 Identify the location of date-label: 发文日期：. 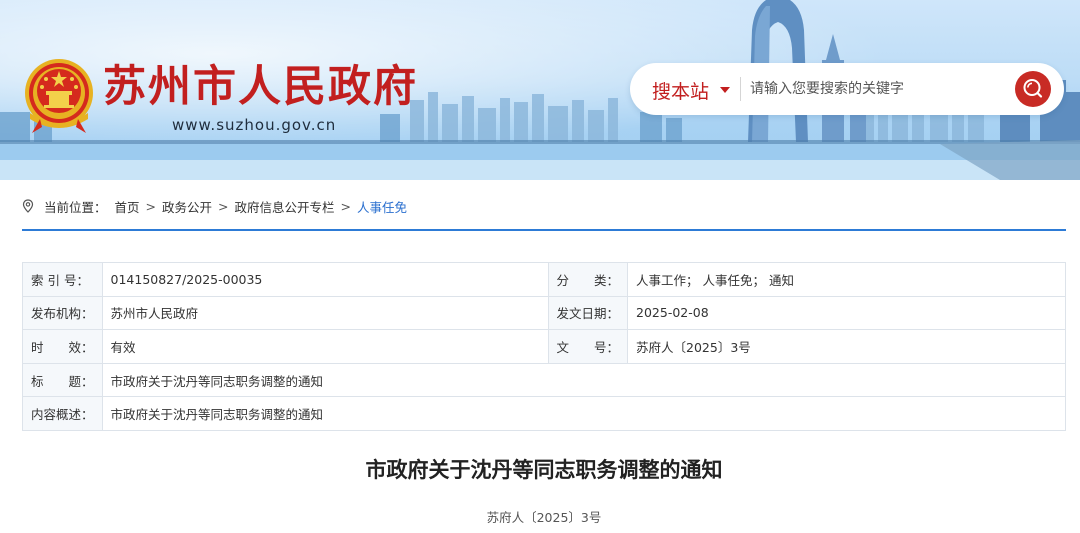
(588, 313).